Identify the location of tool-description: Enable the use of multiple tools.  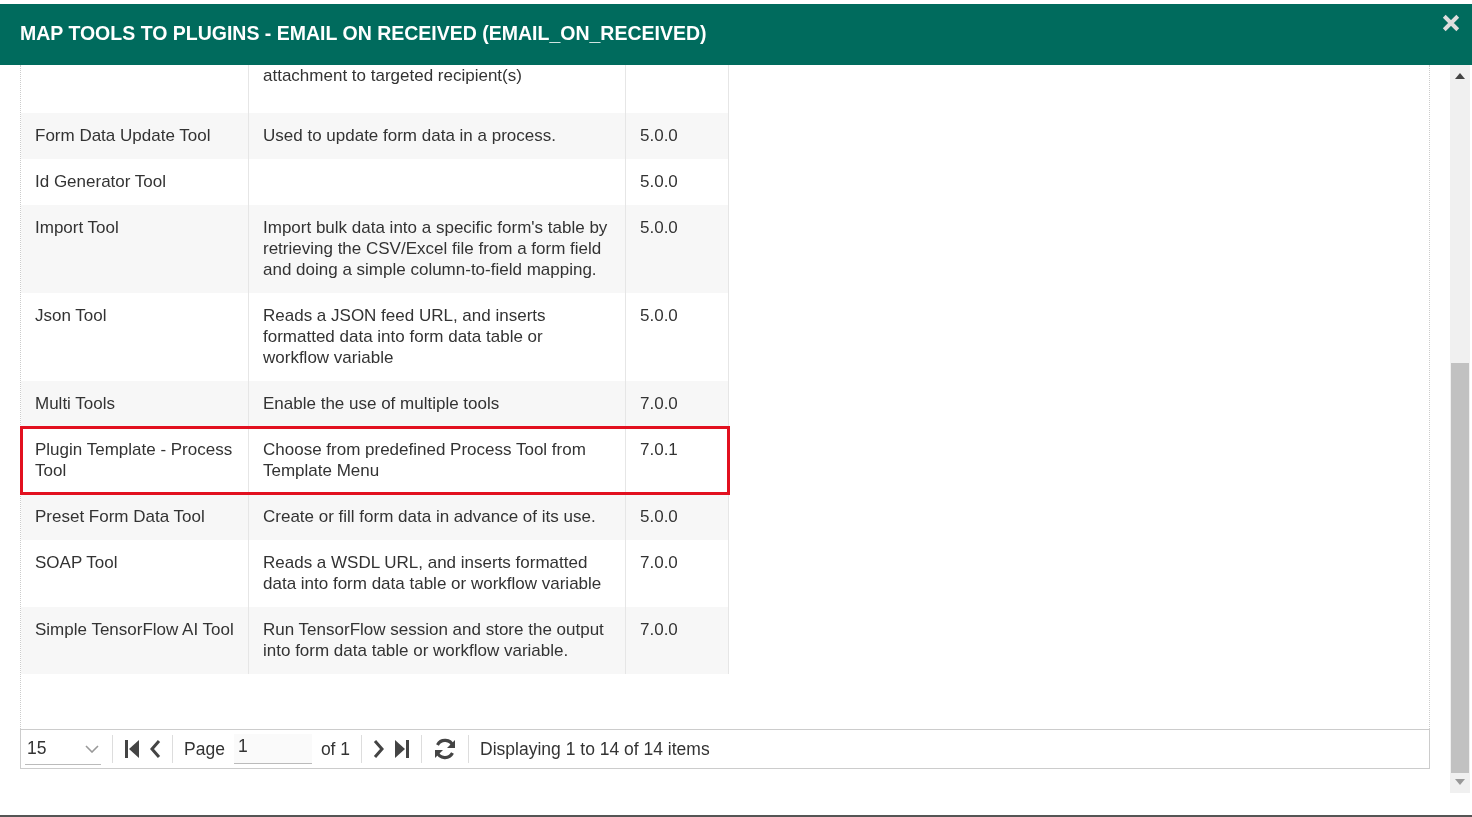
(381, 403).